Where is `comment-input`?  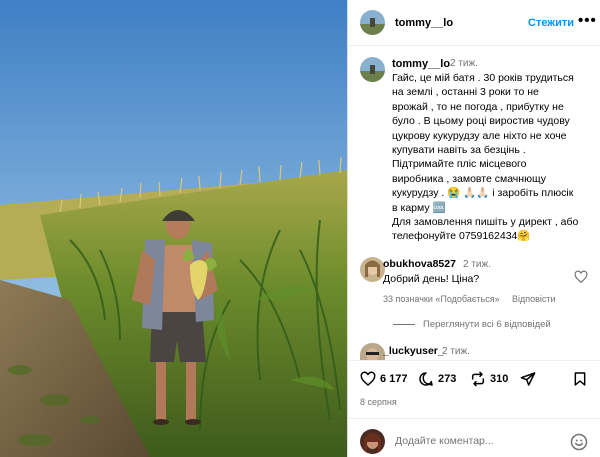
comment-input is located at coordinates (480, 441).